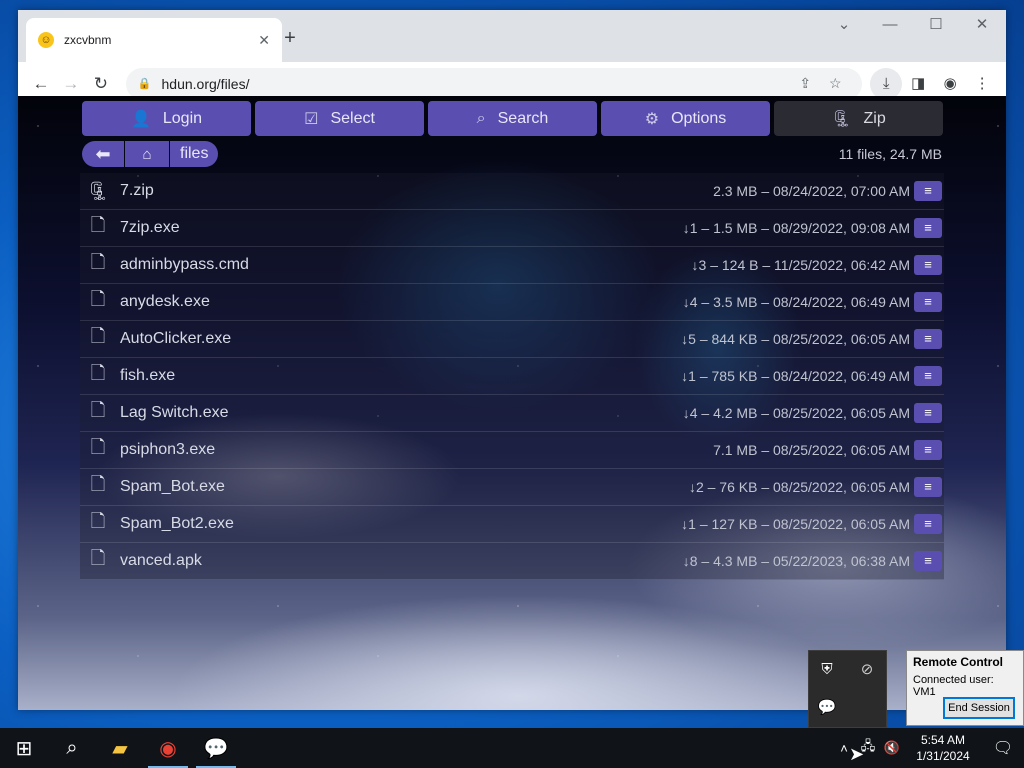 The image size is (1024, 768). Describe the element at coordinates (414, 191) in the screenshot. I see `file-name: 7.zip` at that location.